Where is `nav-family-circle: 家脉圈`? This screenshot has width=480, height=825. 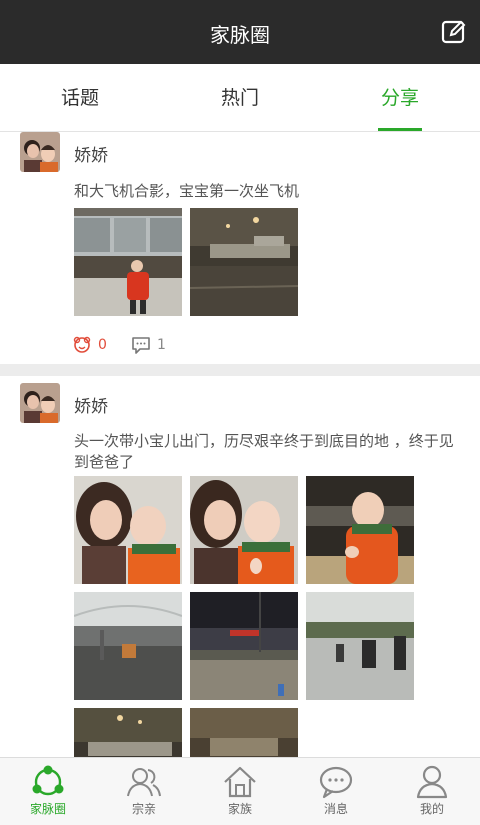 nav-family-circle: 家脉圈 is located at coordinates (48, 791).